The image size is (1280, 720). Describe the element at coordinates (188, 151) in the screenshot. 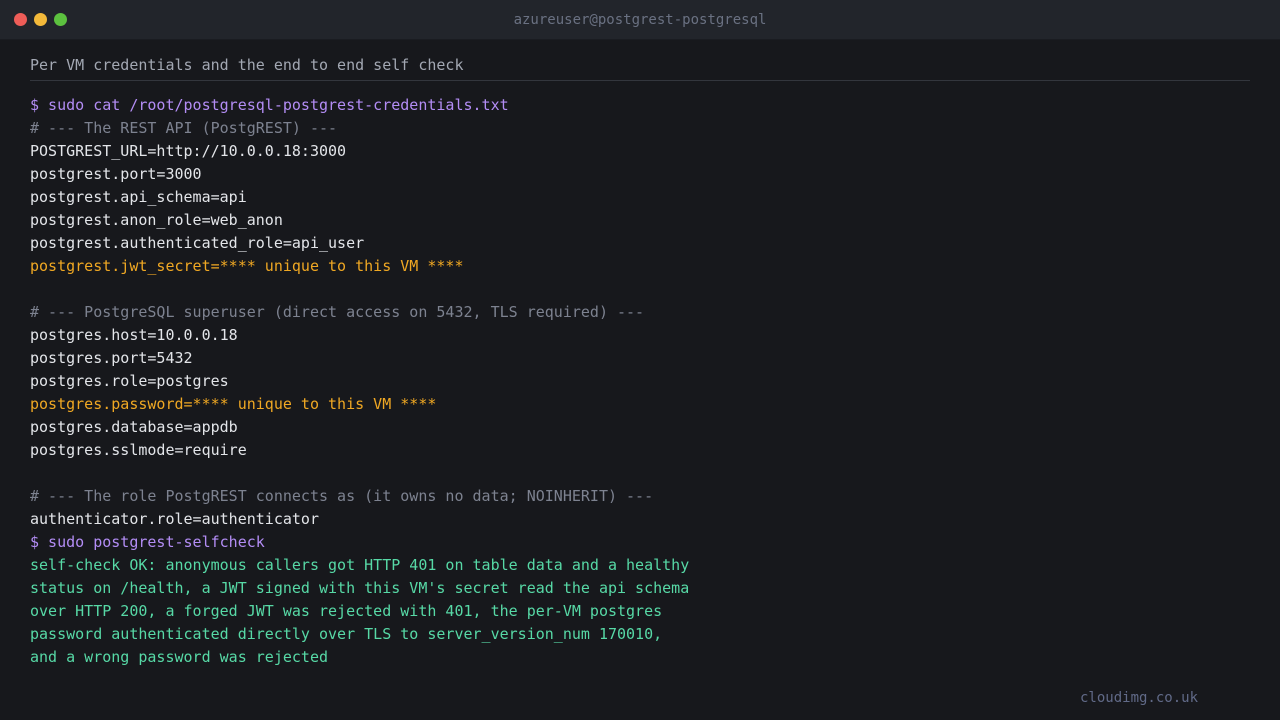

I see `terminal-line-kv: POSTGREST_URL=http://10.0.0.18:3000` at that location.